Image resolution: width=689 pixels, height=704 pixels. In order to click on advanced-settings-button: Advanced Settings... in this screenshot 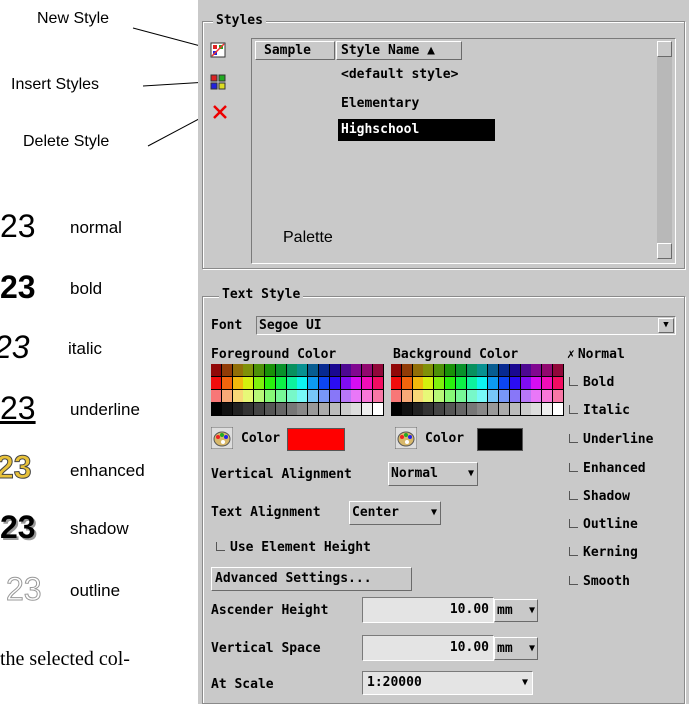, I will do `click(311, 579)`.